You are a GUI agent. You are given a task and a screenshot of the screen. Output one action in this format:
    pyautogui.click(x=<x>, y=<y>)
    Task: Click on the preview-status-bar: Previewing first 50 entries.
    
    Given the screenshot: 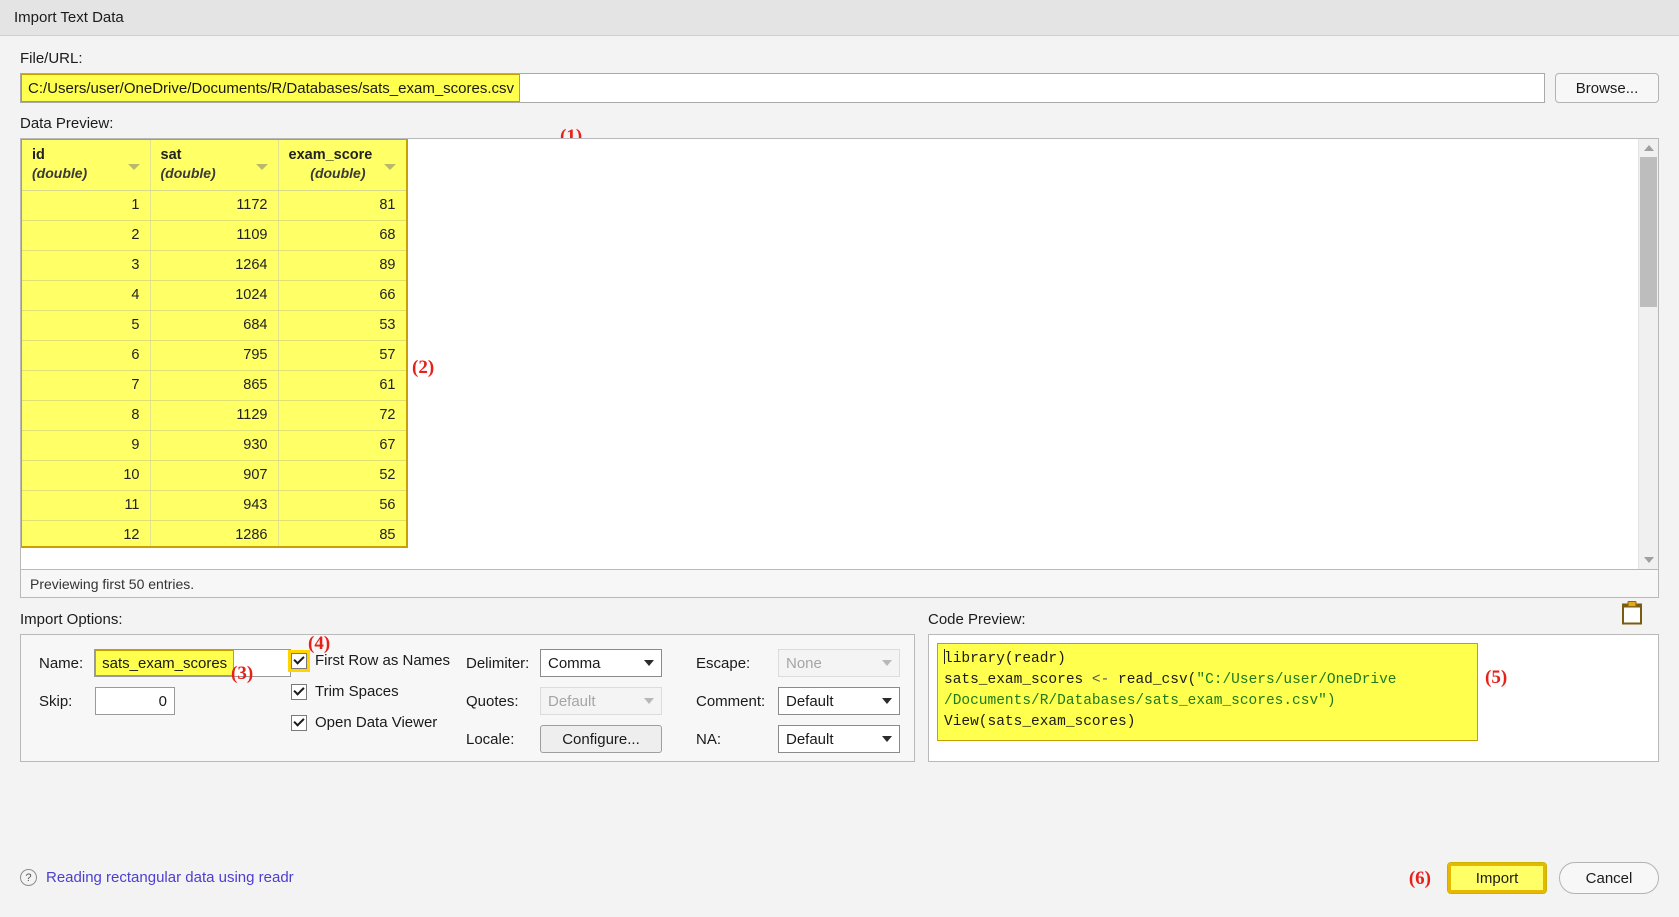 What is the action you would take?
    pyautogui.click(x=839, y=584)
    